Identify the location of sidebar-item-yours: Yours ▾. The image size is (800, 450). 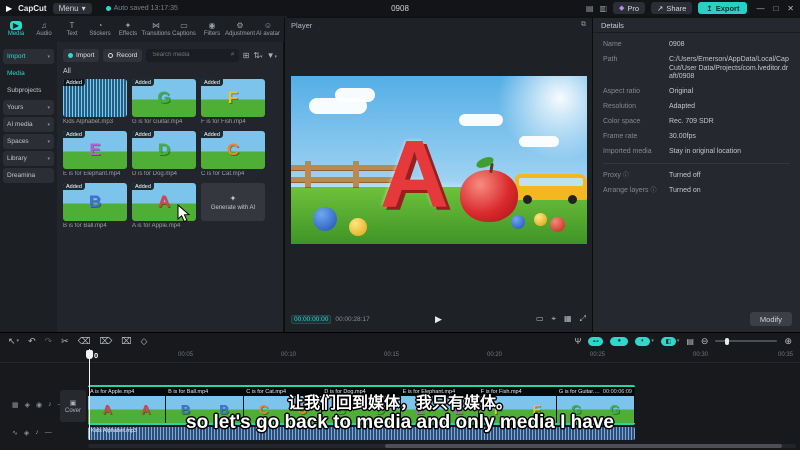
(28, 107).